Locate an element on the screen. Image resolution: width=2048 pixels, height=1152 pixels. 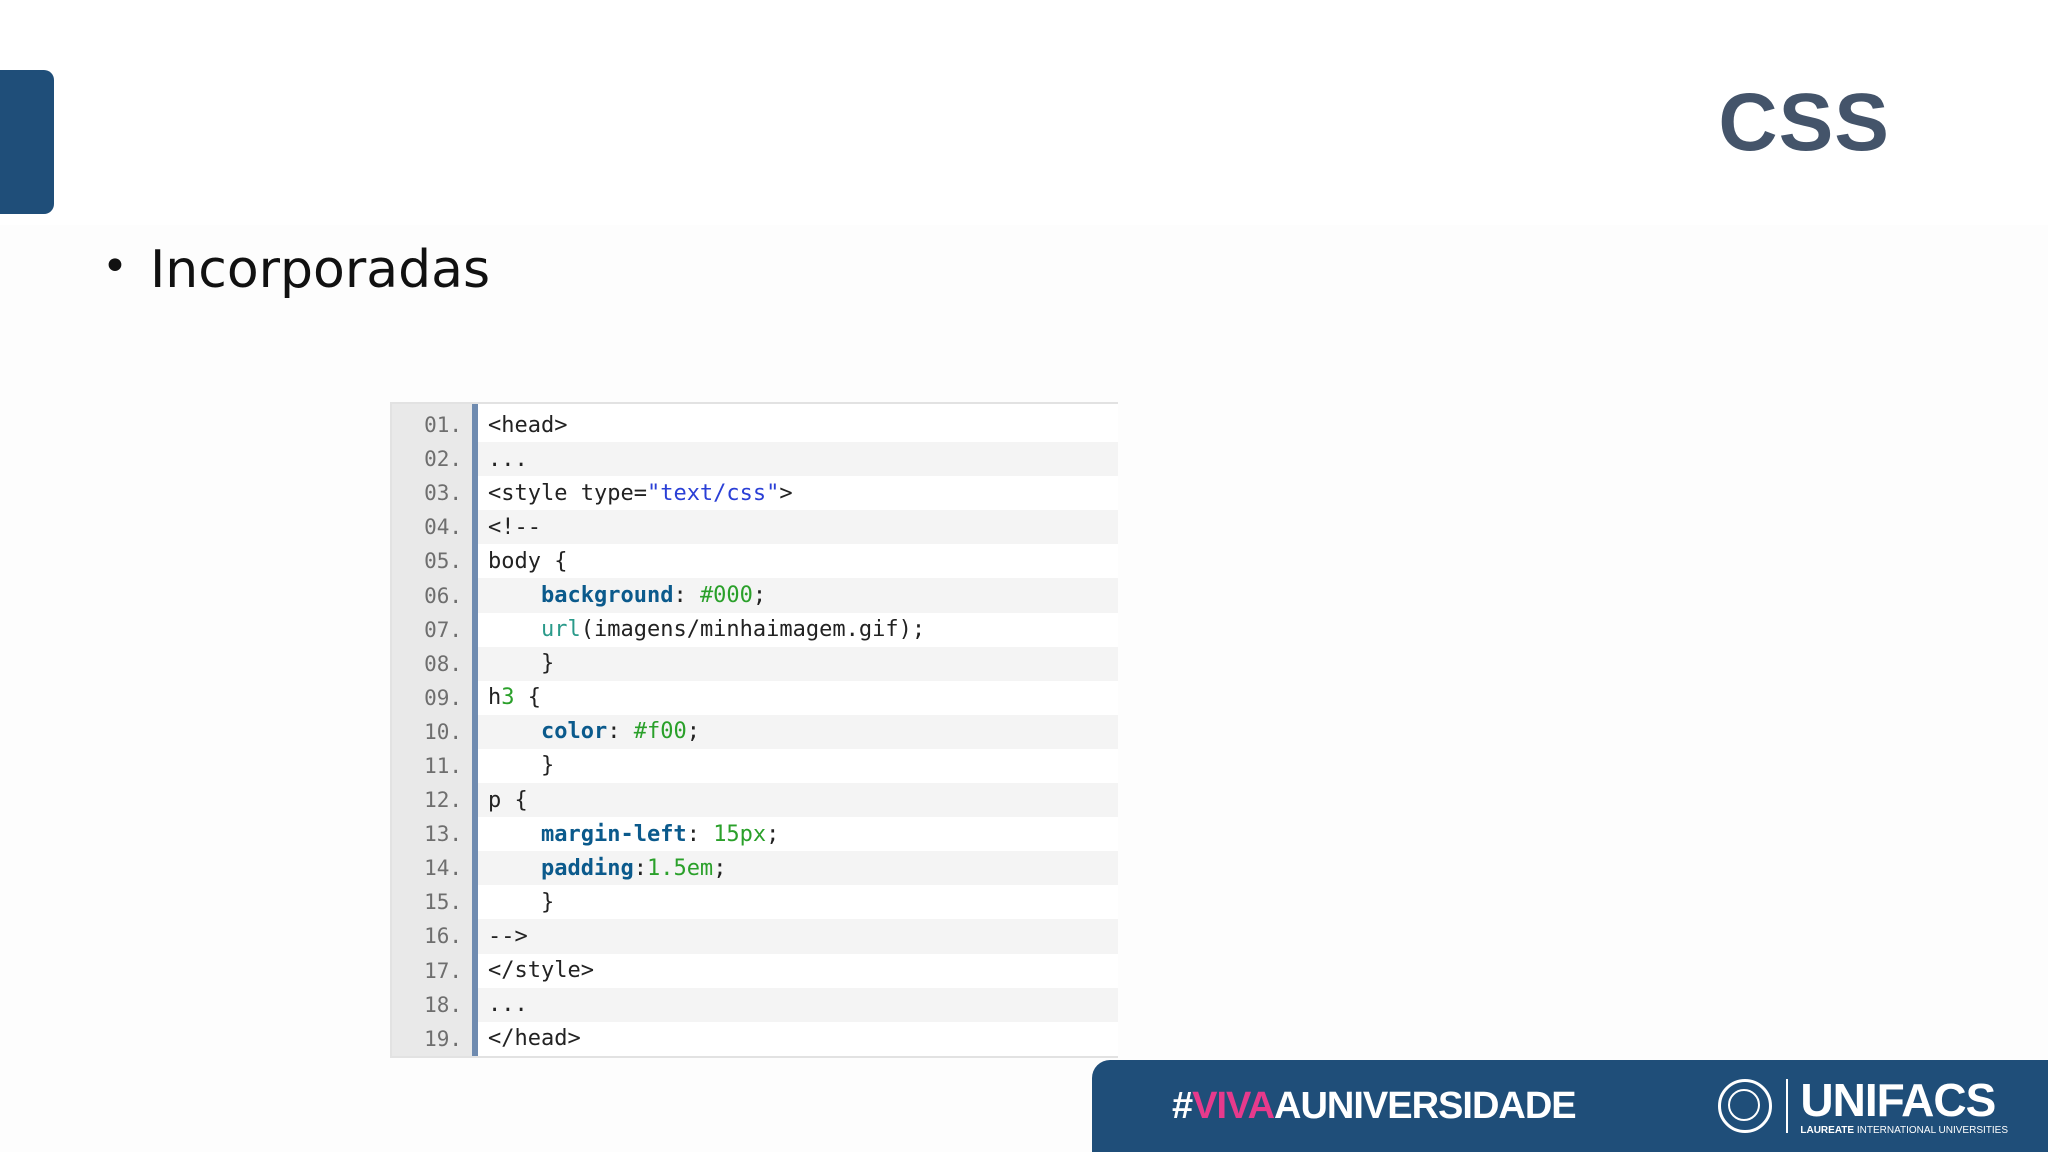
code-text: <style type= "text/css" > is located at coordinates (640, 493).